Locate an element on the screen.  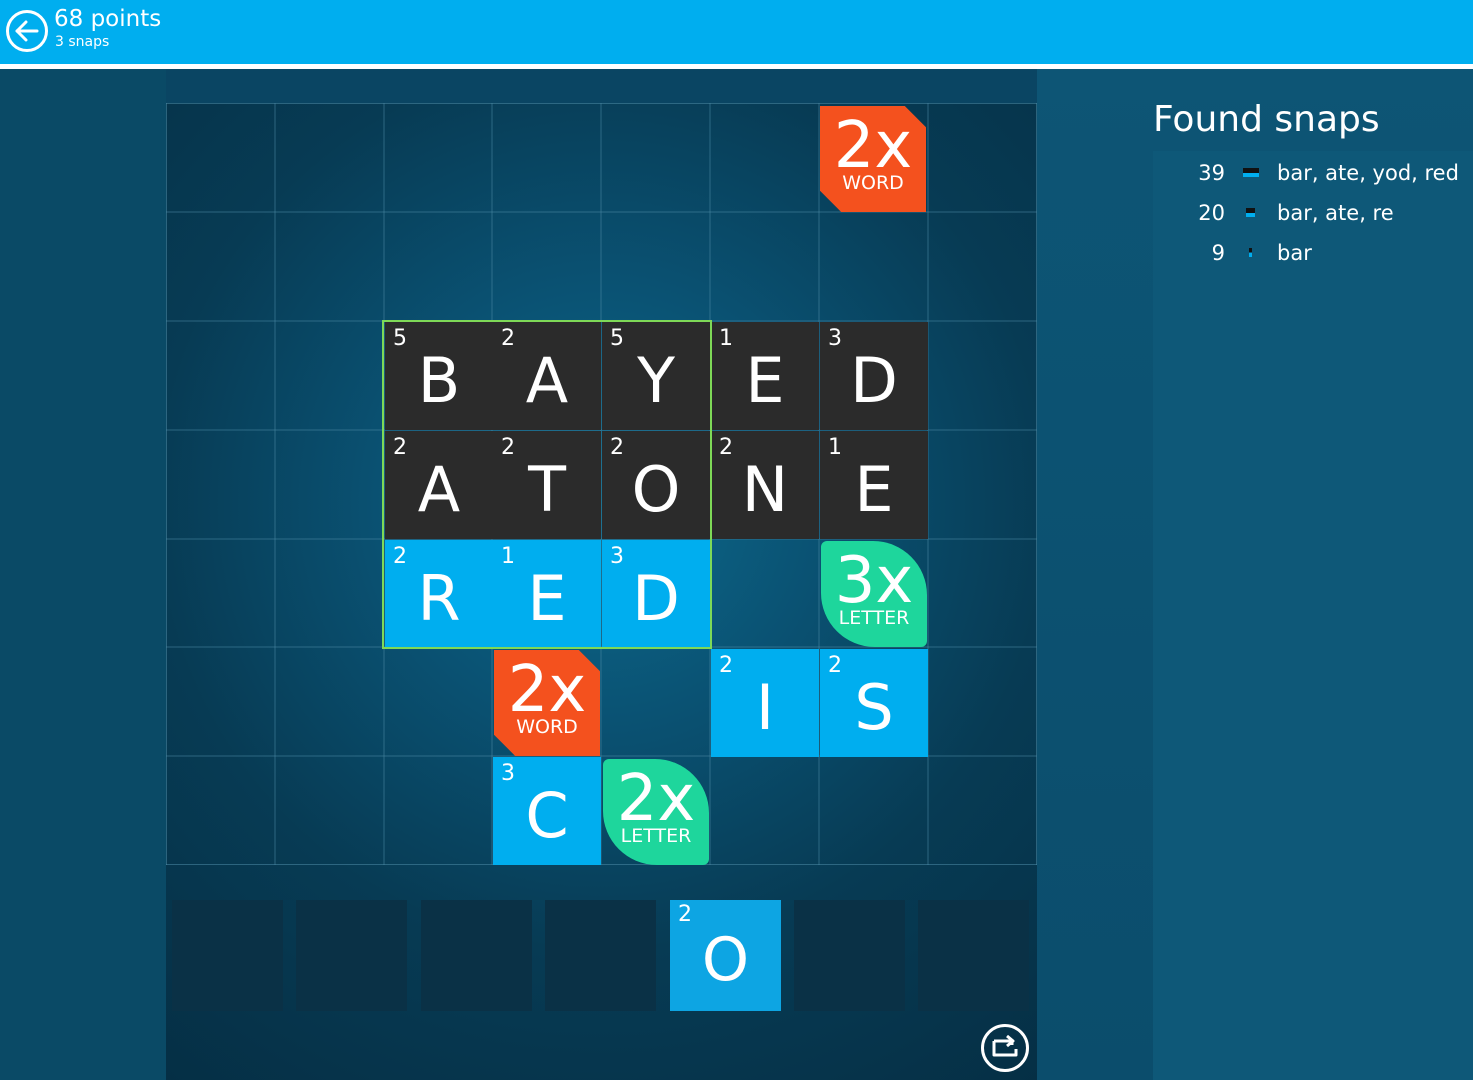
rack-tile: 2 O is located at coordinates (725, 955).